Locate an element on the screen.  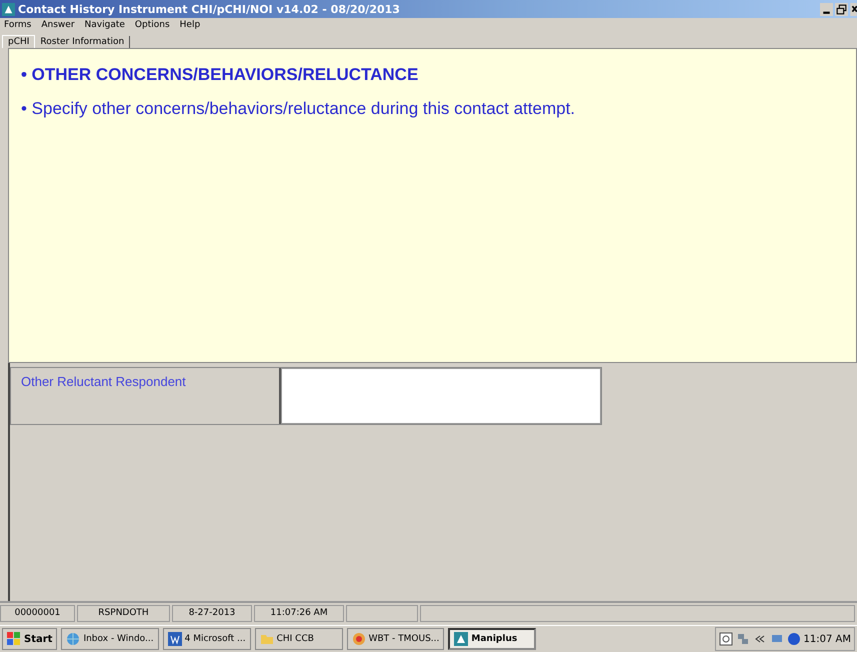
status-cell: 8-27-2013 is located at coordinates (212, 613).